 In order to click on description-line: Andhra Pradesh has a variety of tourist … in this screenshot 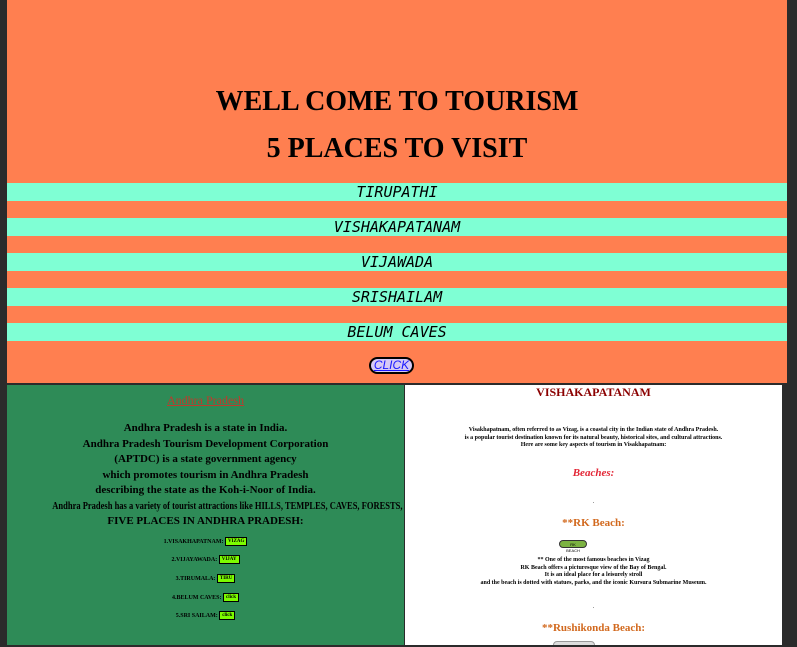, I will do `click(228, 505)`.